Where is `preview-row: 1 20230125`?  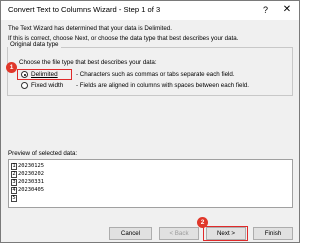
preview-row: 1 20230125 is located at coordinates (27, 166).